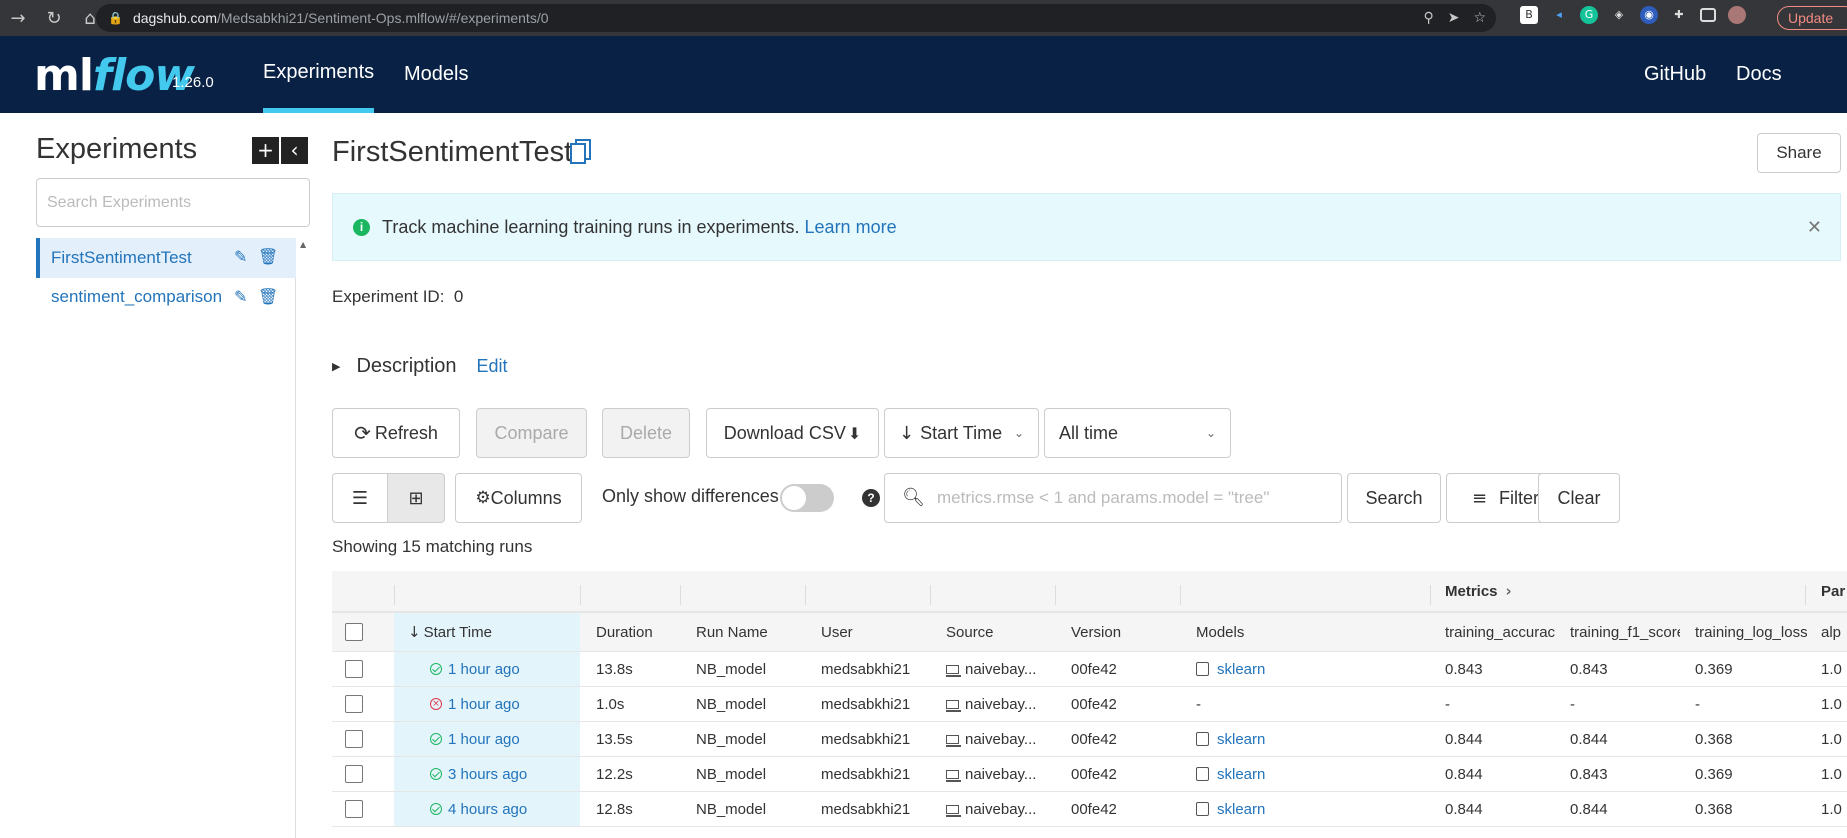 The image size is (1847, 838). What do you see at coordinates (1094, 809) in the screenshot?
I see `cell-version: 00fe42` at bounding box center [1094, 809].